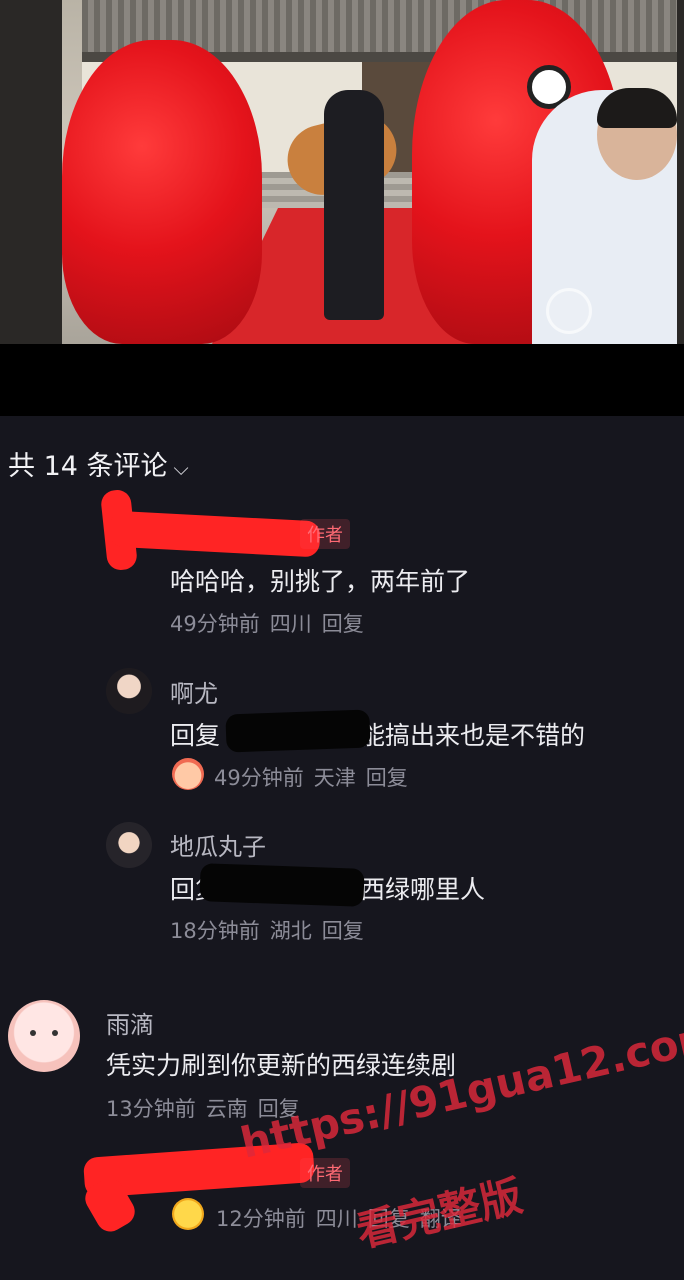 The width and height of the screenshot is (684, 1280). Describe the element at coordinates (342, 380) in the screenshot. I see `video-letterbox` at that location.